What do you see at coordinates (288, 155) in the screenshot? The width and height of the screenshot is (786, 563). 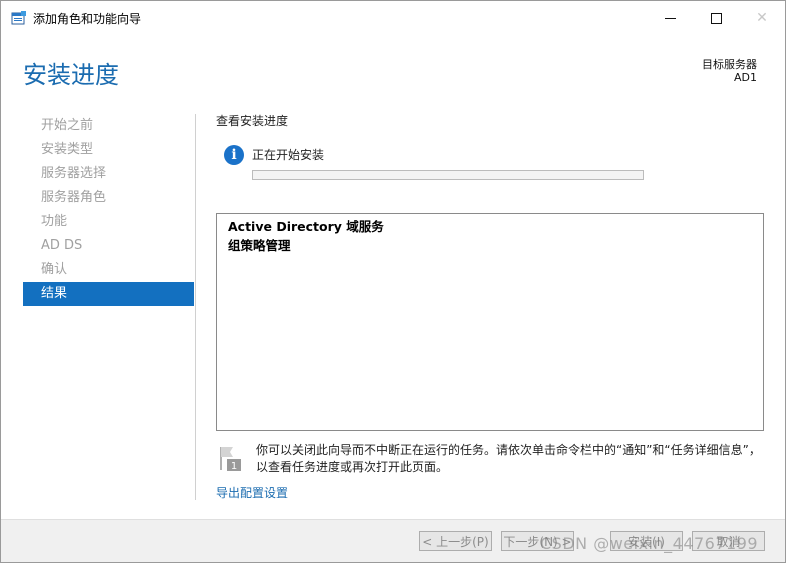 I see `install-status-text: 正在开始安装` at bounding box center [288, 155].